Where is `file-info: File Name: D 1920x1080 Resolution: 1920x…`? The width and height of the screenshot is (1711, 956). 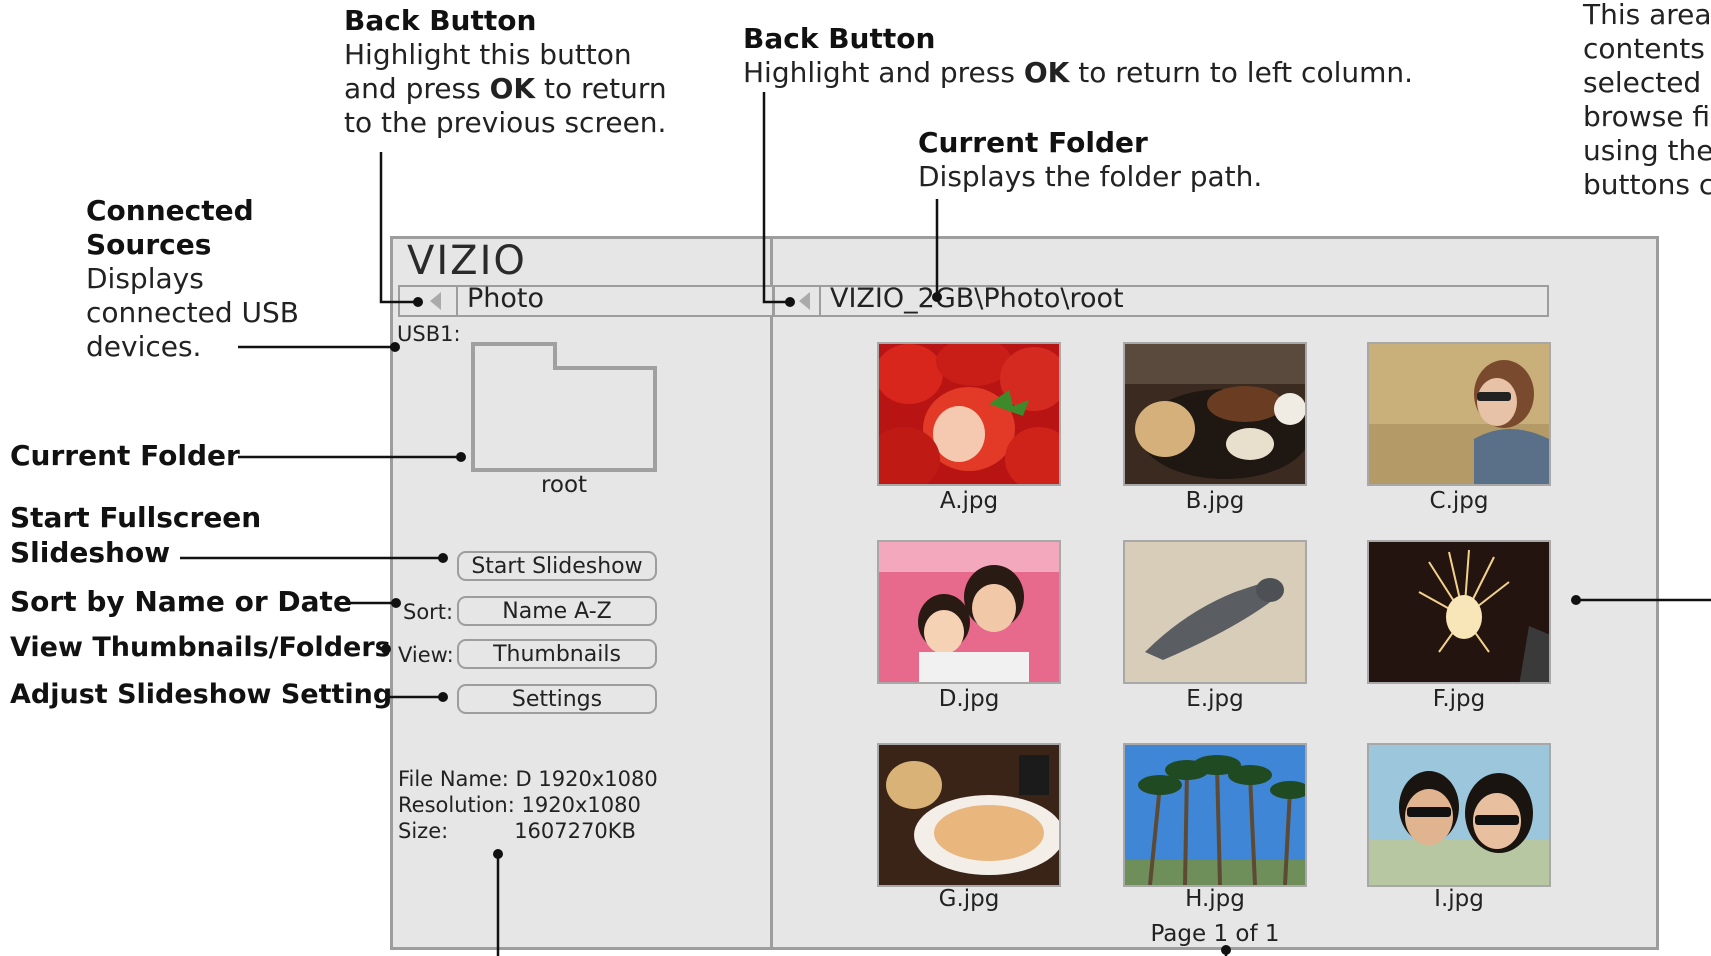 file-info: File Name: D 1920x1080 Resolution: 1920x… is located at coordinates (528, 805).